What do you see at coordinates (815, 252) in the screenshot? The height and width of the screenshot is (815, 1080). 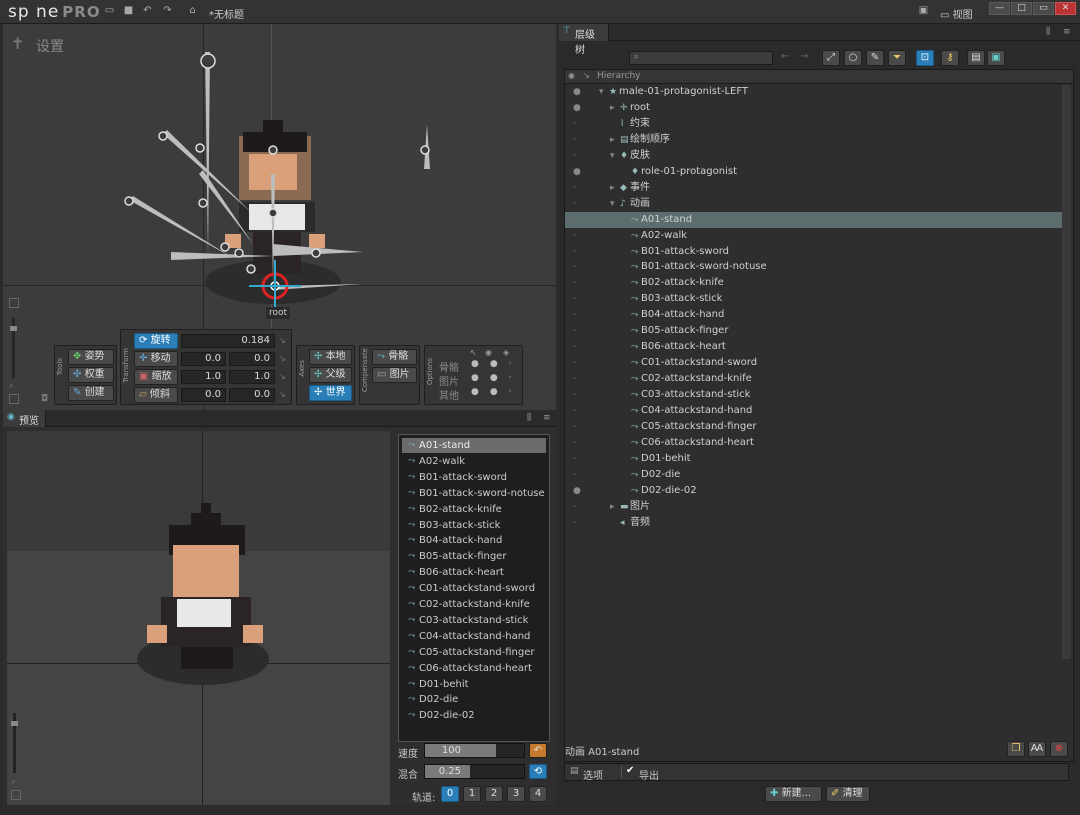 I see `tree-row: · ⤳ B01-attack-sword` at bounding box center [815, 252].